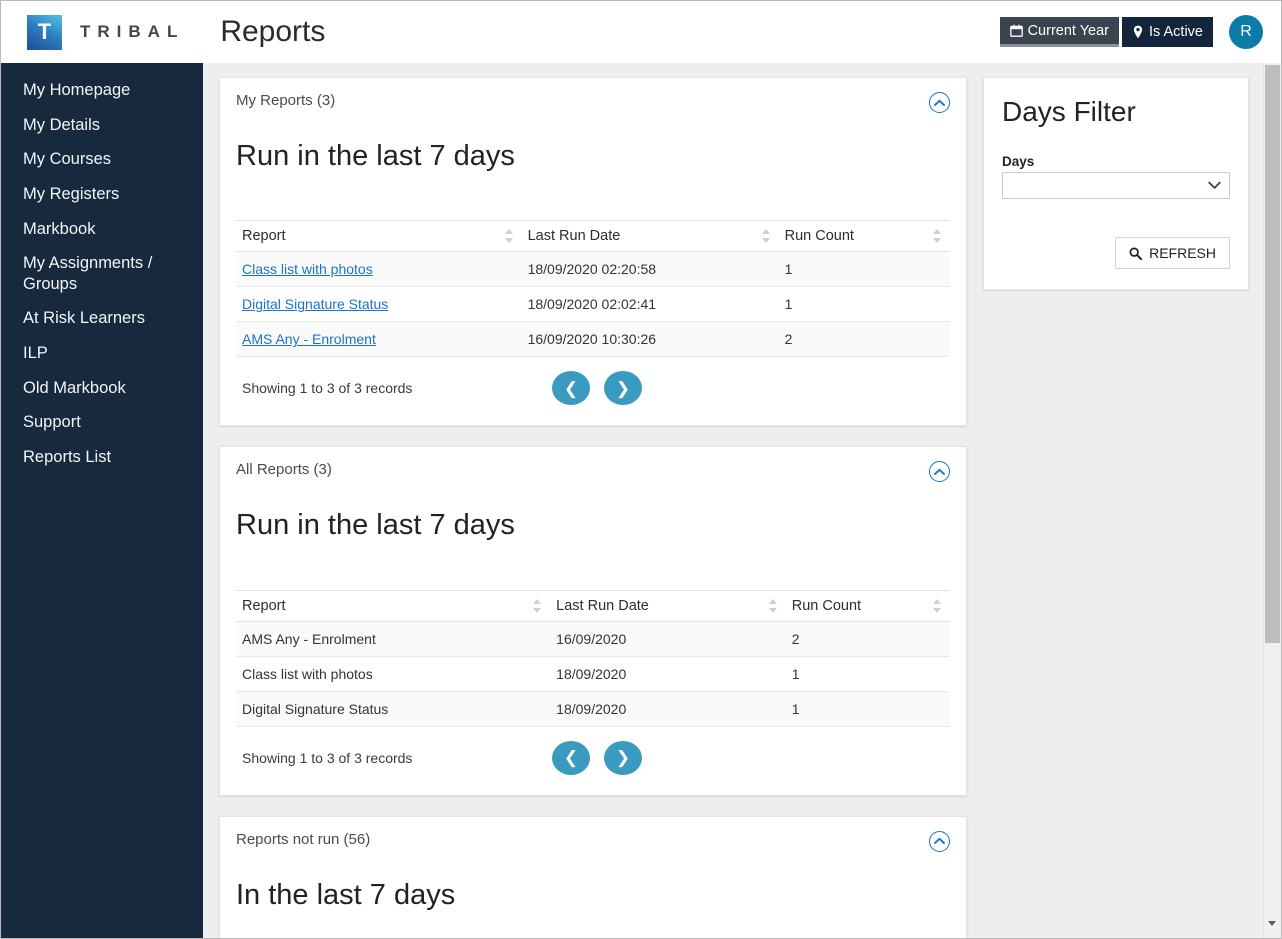 The image size is (1282, 939). I want to click on sidebar-item-old-markbook: Old Markbook, so click(102, 388).